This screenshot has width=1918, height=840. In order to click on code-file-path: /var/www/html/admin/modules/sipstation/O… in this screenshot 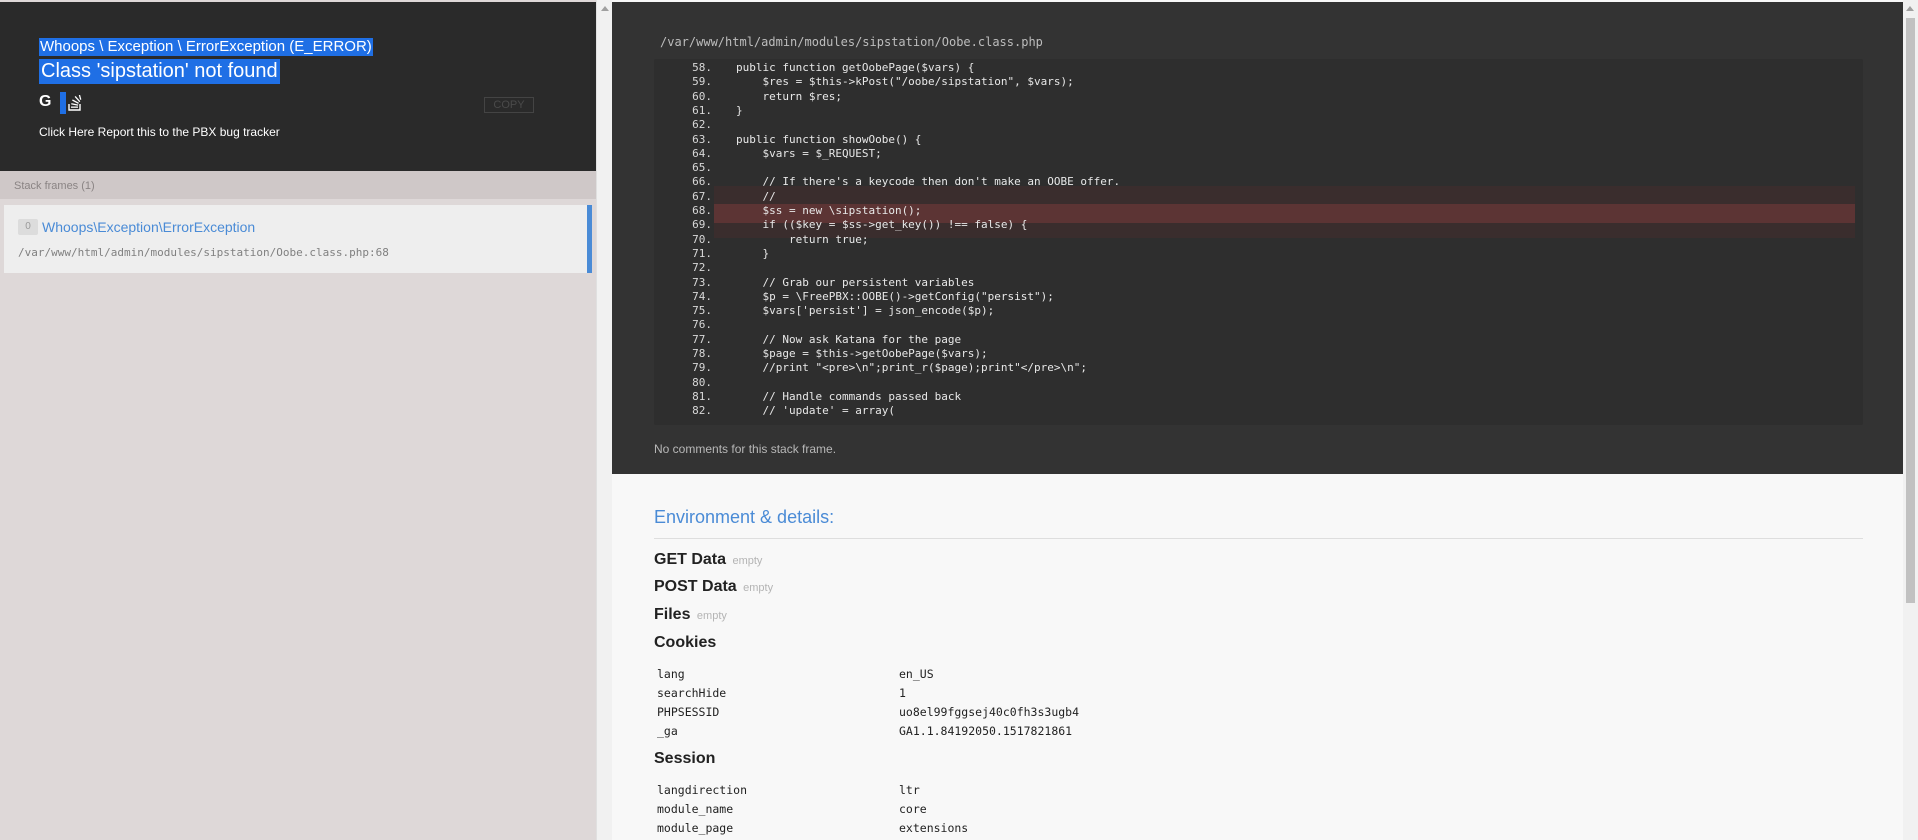, I will do `click(851, 42)`.